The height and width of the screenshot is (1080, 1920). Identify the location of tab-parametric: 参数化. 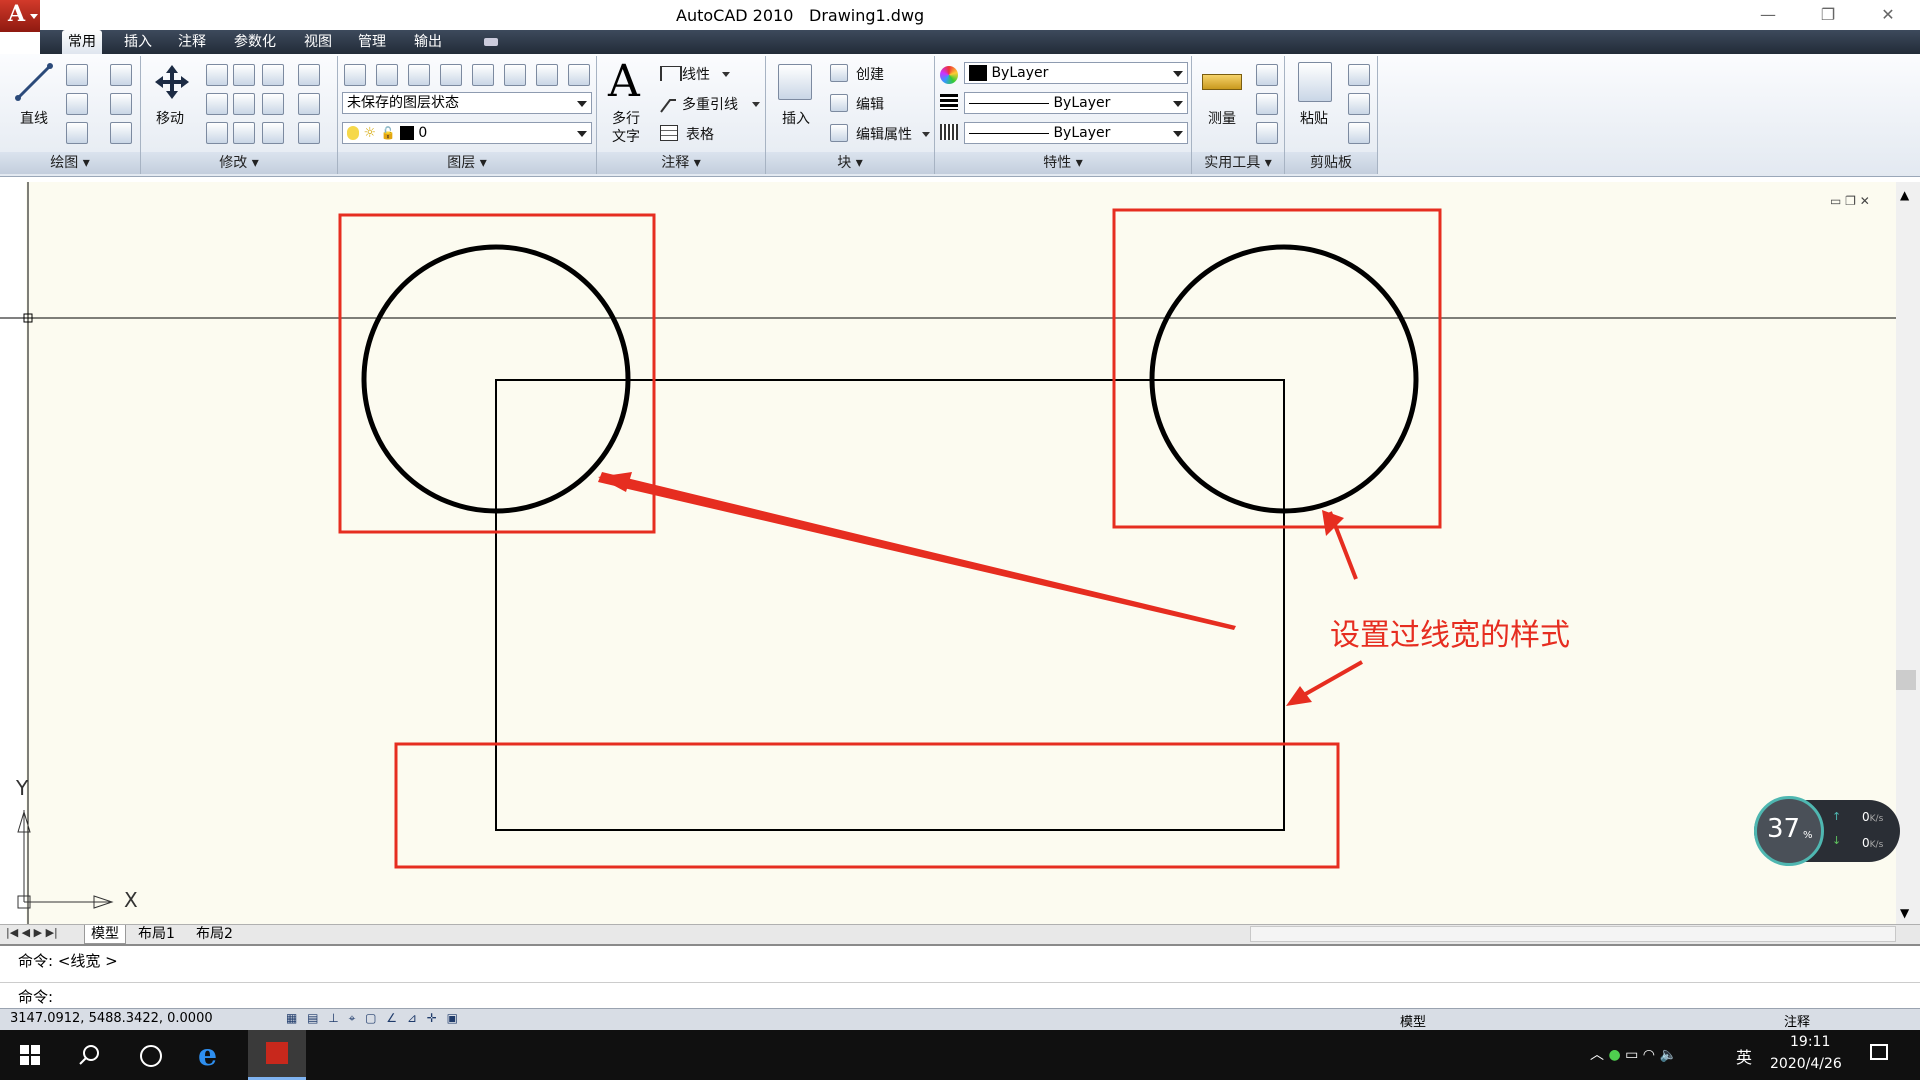
(255, 42).